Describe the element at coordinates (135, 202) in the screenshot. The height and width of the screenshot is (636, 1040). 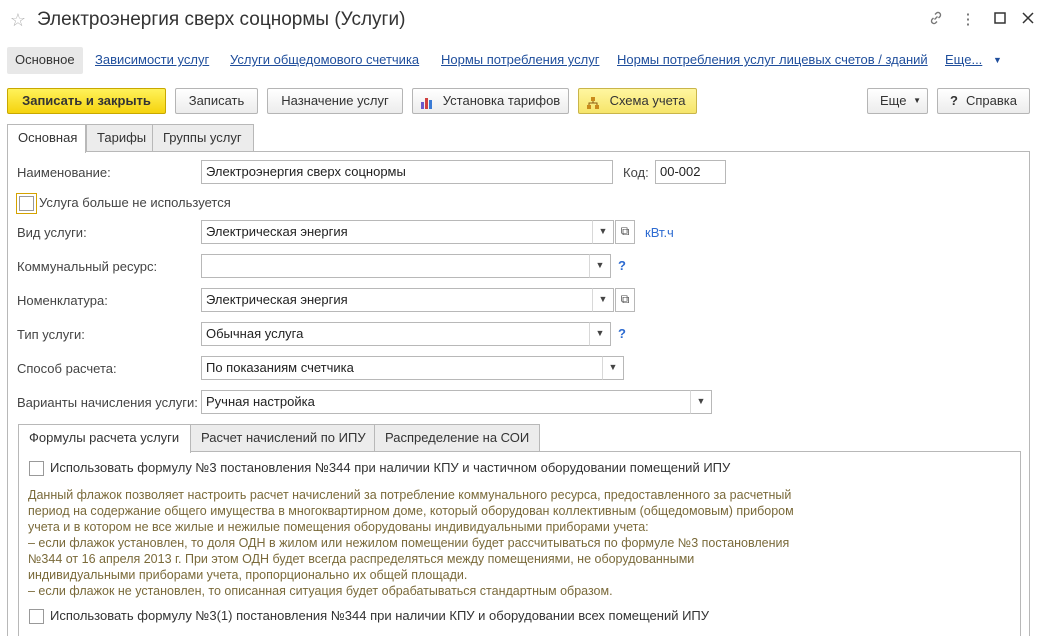
I see `unused-label: Услуга больше не используется` at that location.